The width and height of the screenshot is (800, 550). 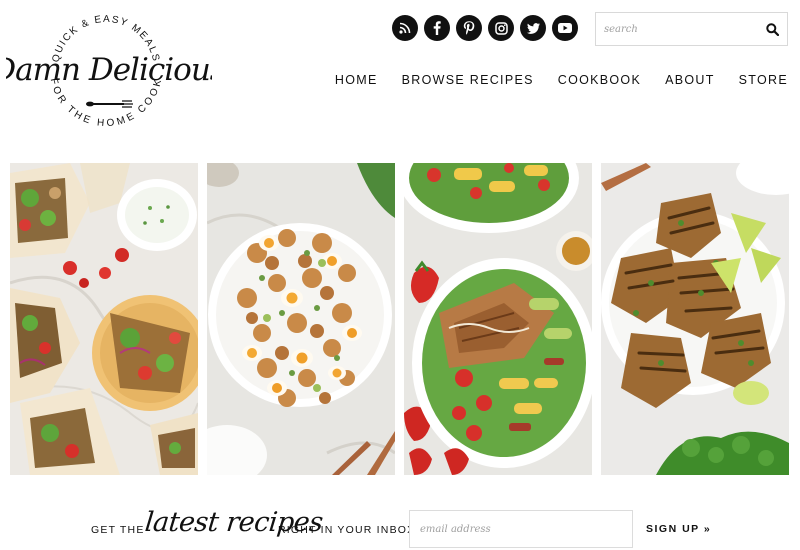 I want to click on main-nav: HOME BROWSE RECIPES COOKBOOK ABOUT STORE, so click(x=561, y=80).